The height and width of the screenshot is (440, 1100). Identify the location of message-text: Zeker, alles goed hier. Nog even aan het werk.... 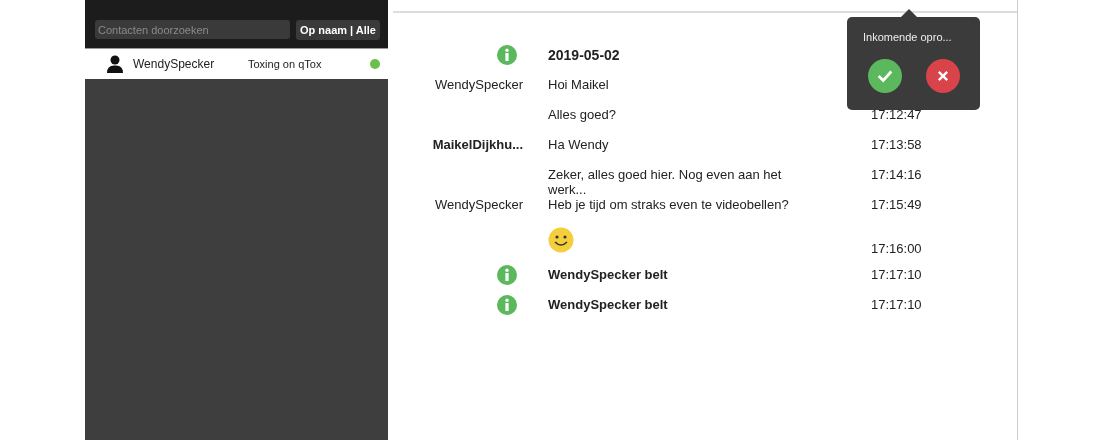
(665, 182).